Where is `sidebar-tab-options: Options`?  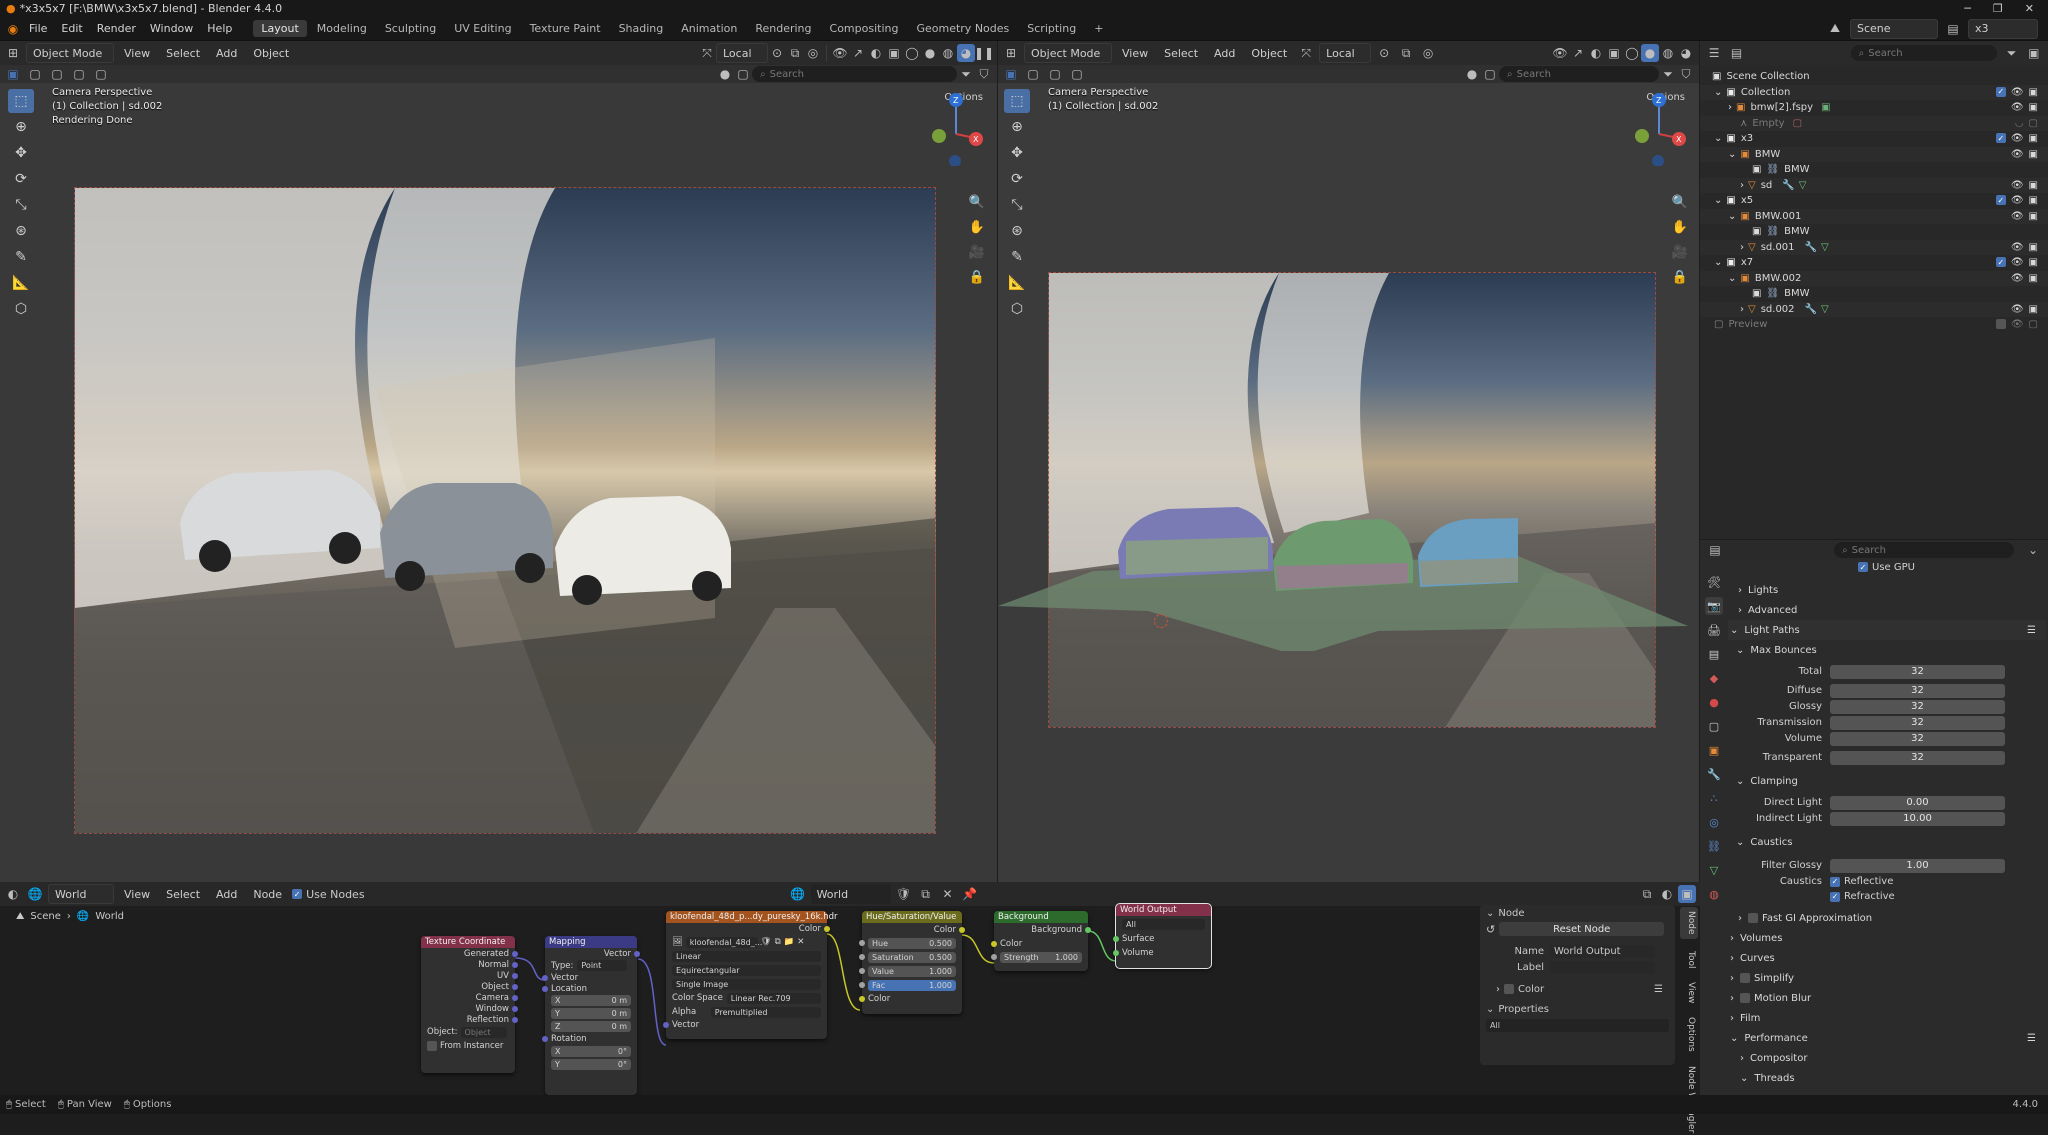
sidebar-tab-options: Options is located at coordinates (1689, 1034).